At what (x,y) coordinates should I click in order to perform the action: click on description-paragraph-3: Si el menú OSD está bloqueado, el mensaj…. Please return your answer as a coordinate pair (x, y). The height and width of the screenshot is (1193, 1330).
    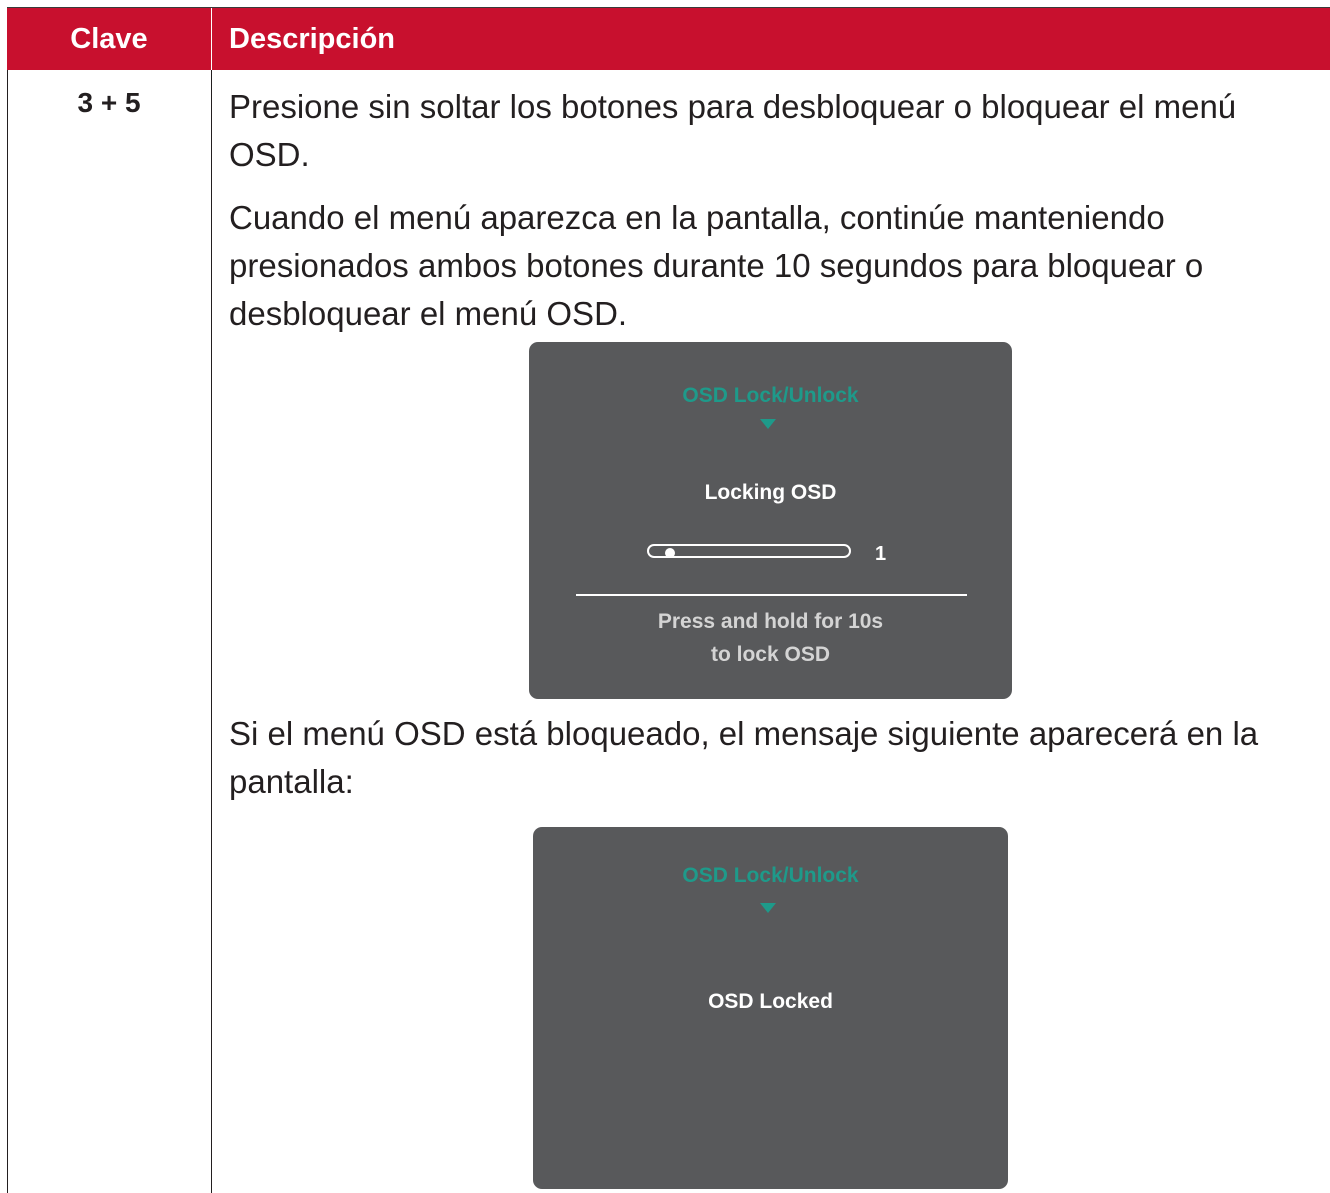
    Looking at the image, I should click on (744, 757).